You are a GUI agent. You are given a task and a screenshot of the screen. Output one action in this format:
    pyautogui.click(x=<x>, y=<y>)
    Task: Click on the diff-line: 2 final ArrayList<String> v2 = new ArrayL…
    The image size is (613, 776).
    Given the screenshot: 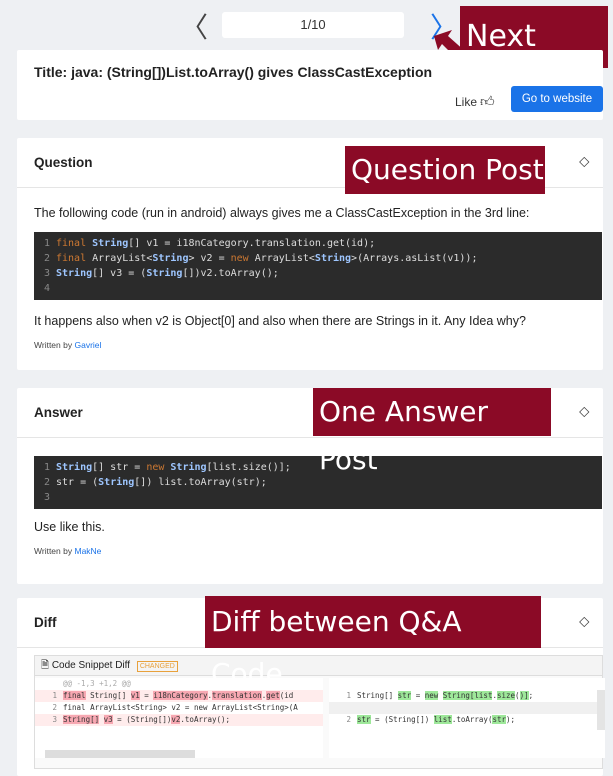 What is the action you would take?
    pyautogui.click(x=175, y=707)
    